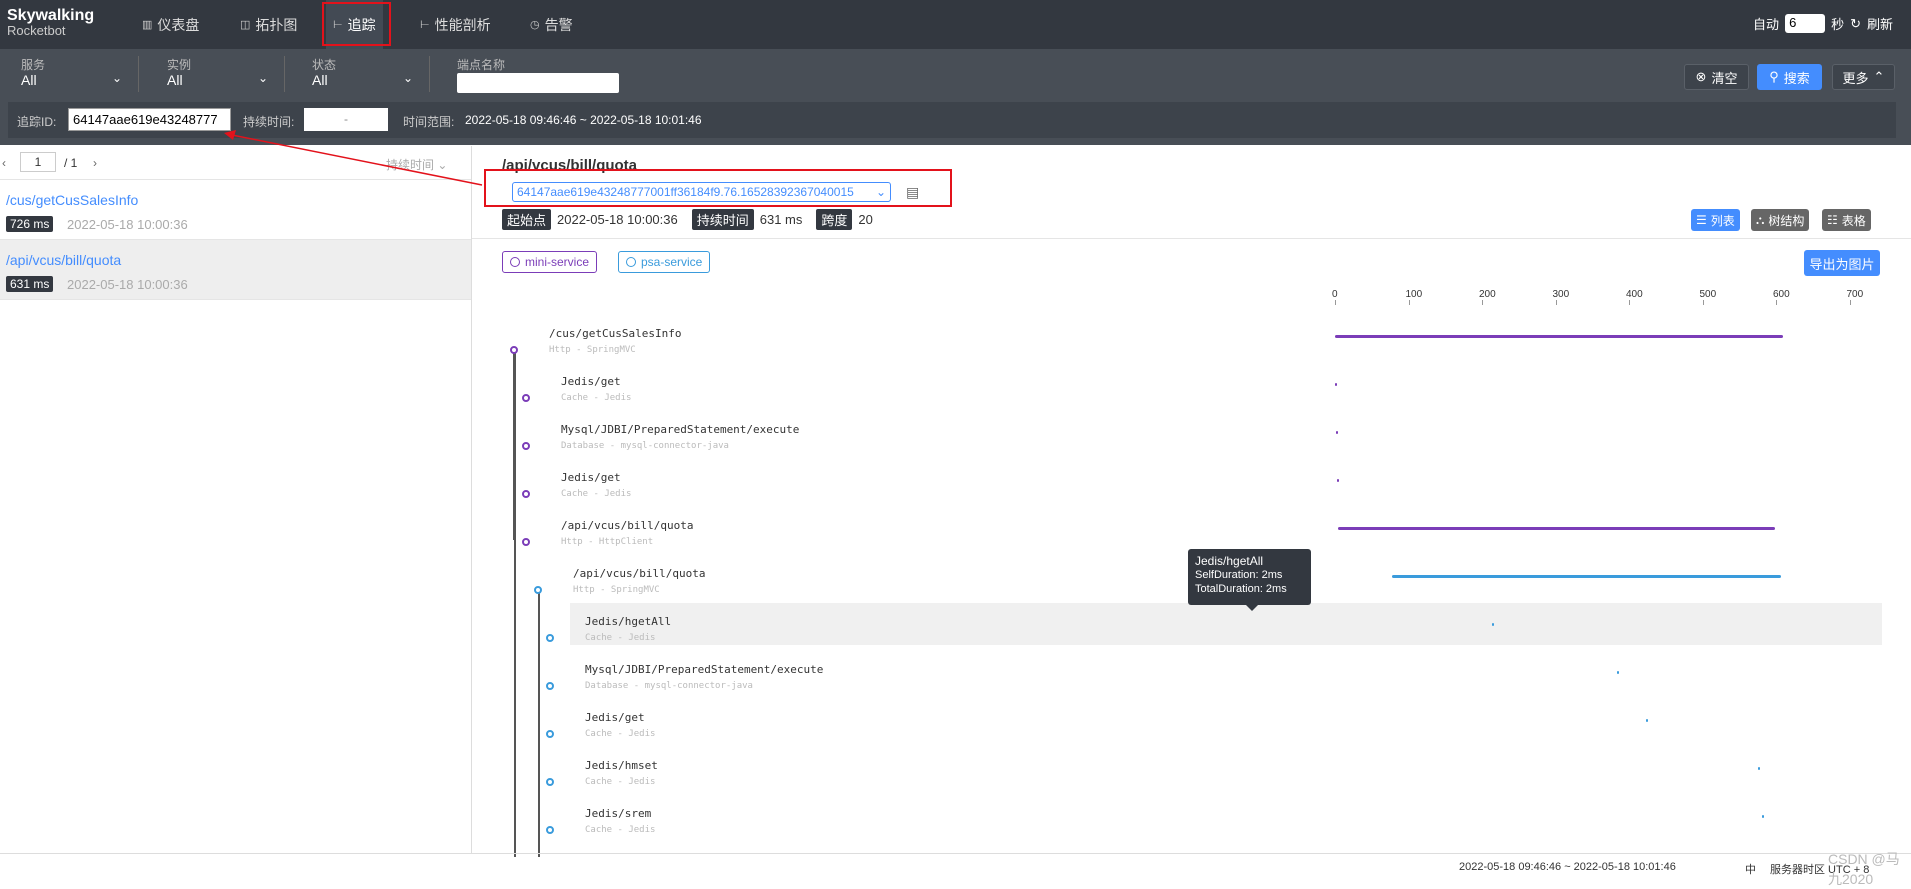 The image size is (1911, 889). Describe the element at coordinates (527, 219) in the screenshot. I see `start-tag: 起始点` at that location.